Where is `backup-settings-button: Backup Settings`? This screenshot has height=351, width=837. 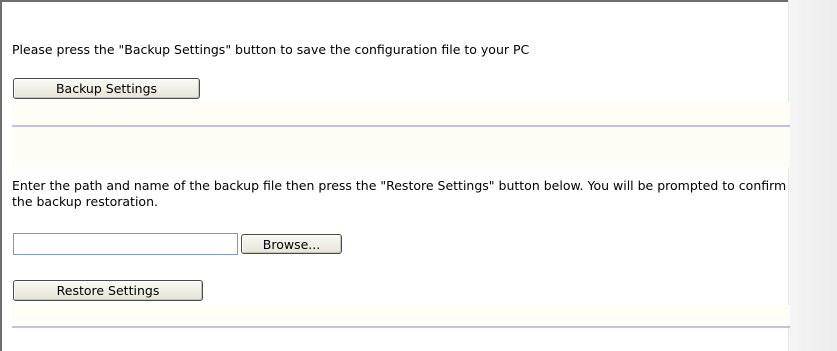 backup-settings-button: Backup Settings is located at coordinates (106, 88).